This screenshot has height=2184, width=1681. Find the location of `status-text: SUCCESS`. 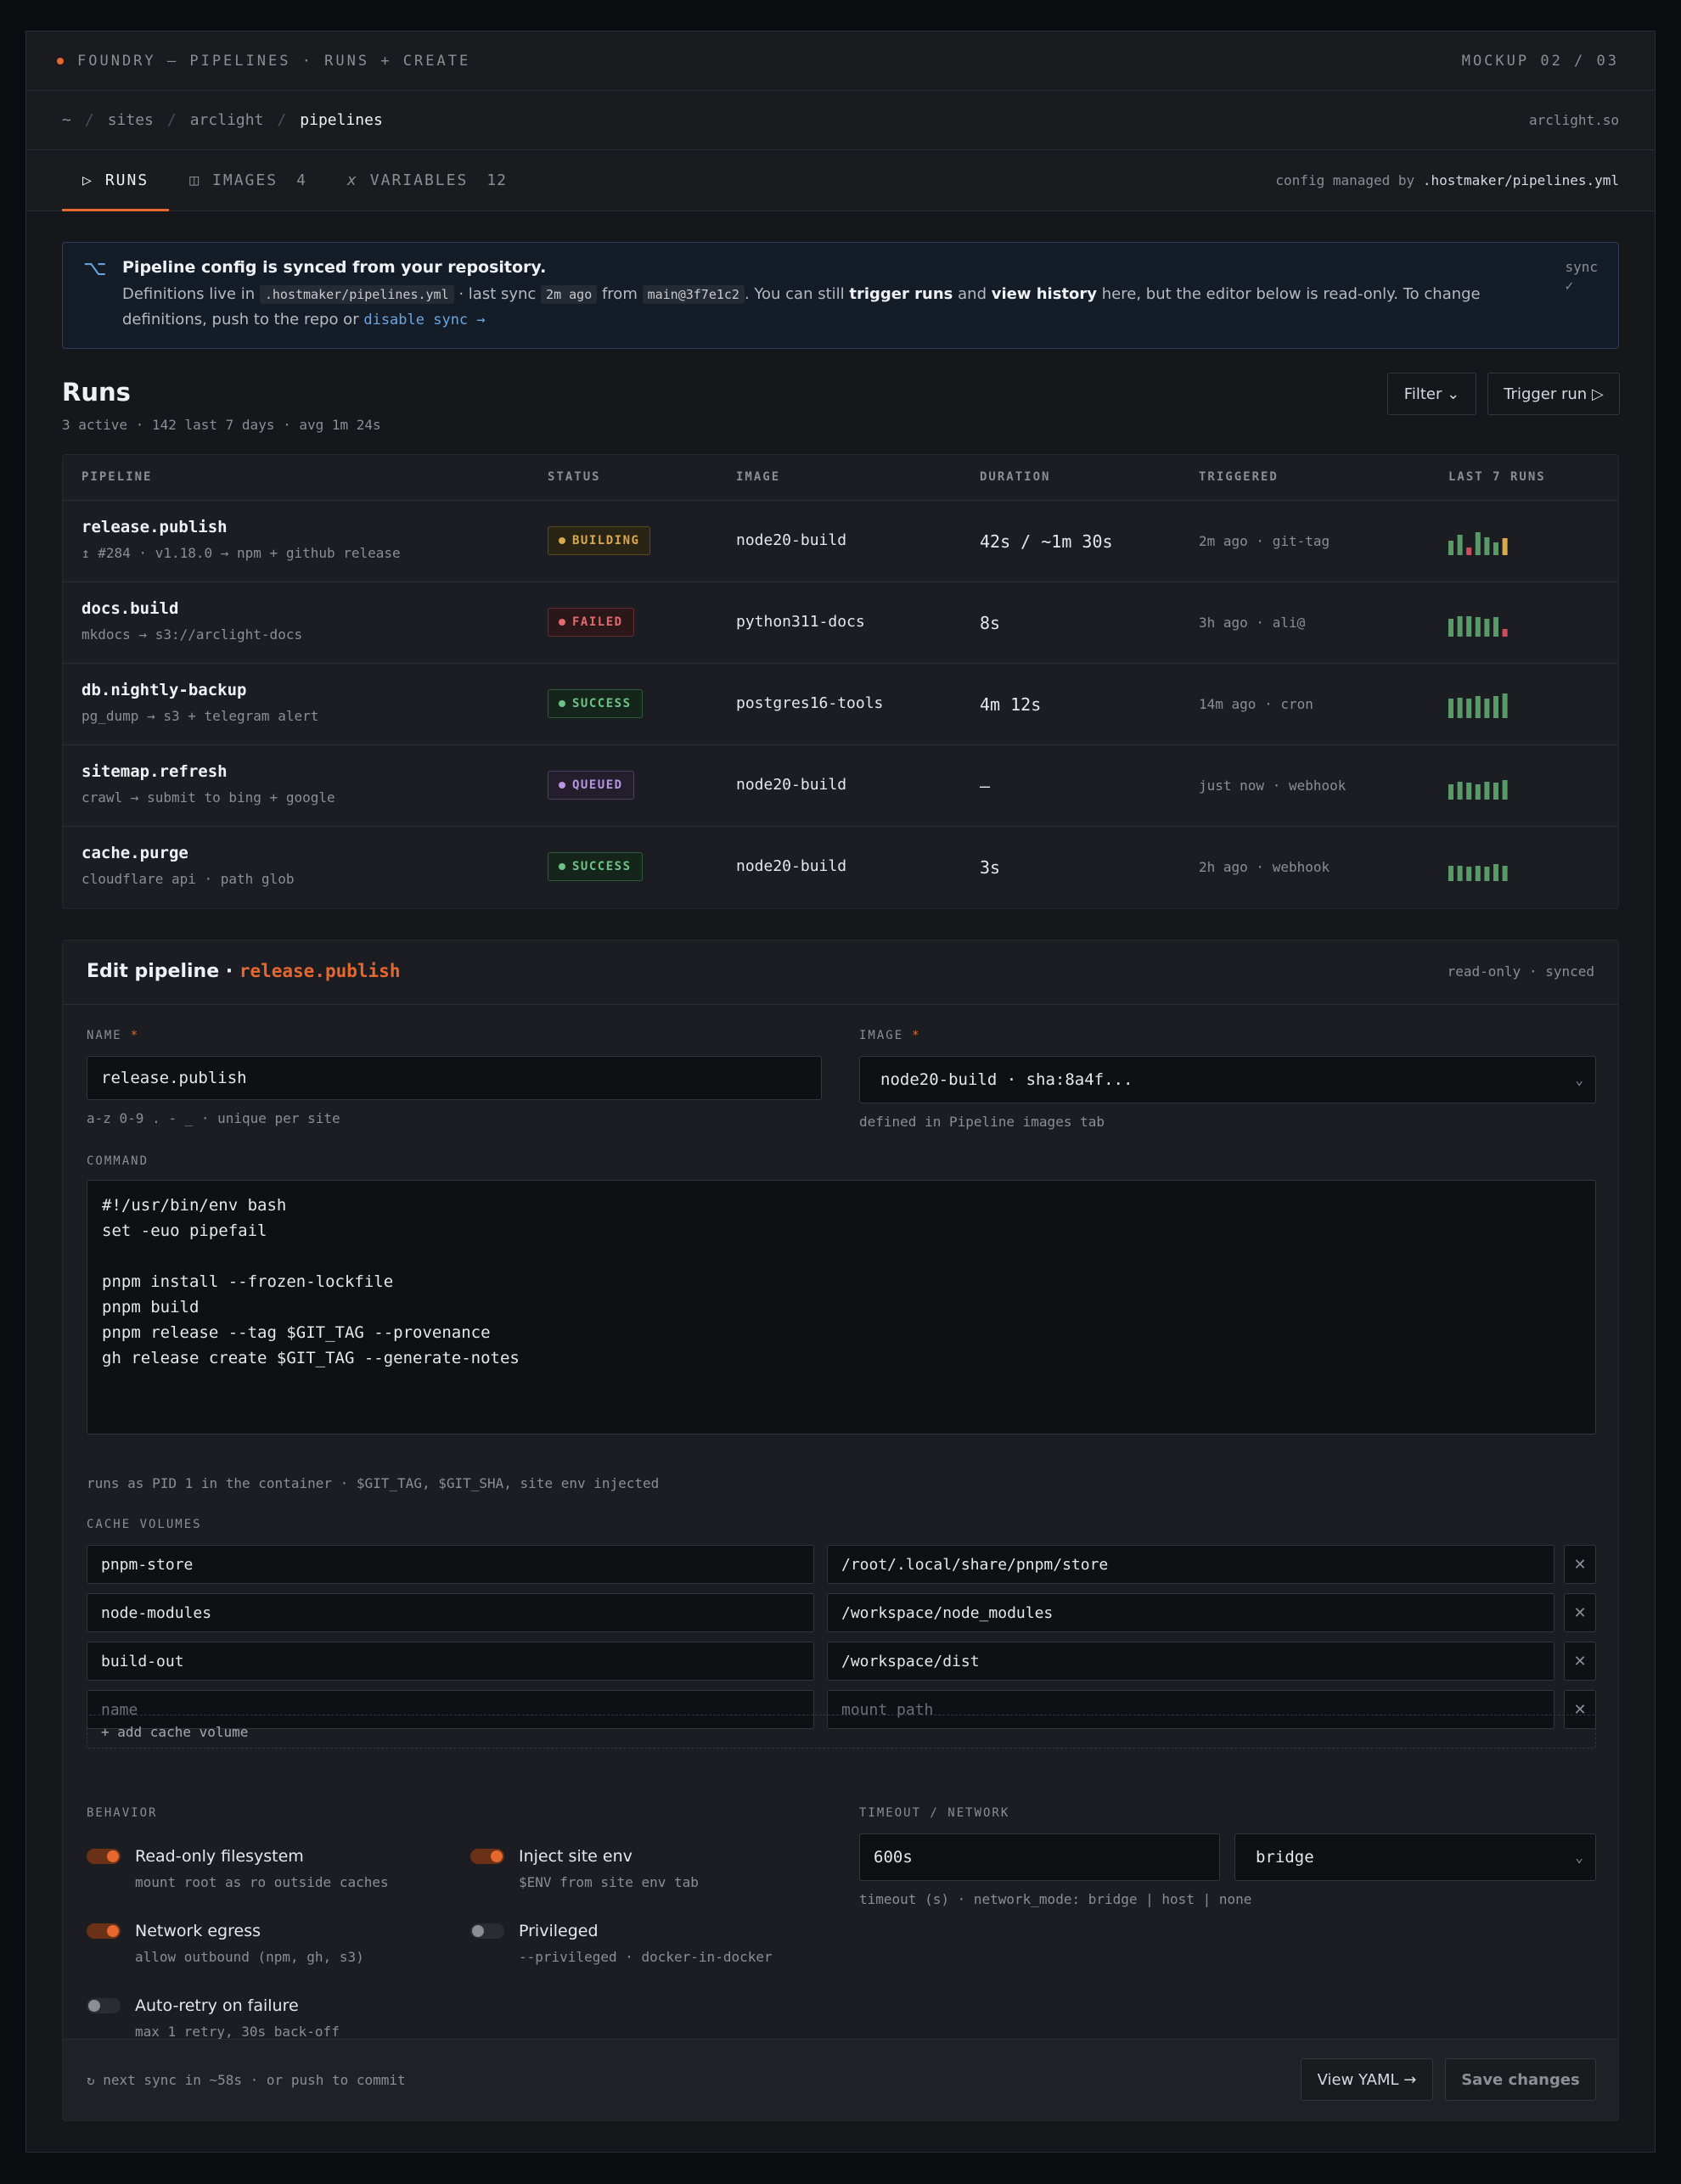

status-text: SUCCESS is located at coordinates (602, 867).